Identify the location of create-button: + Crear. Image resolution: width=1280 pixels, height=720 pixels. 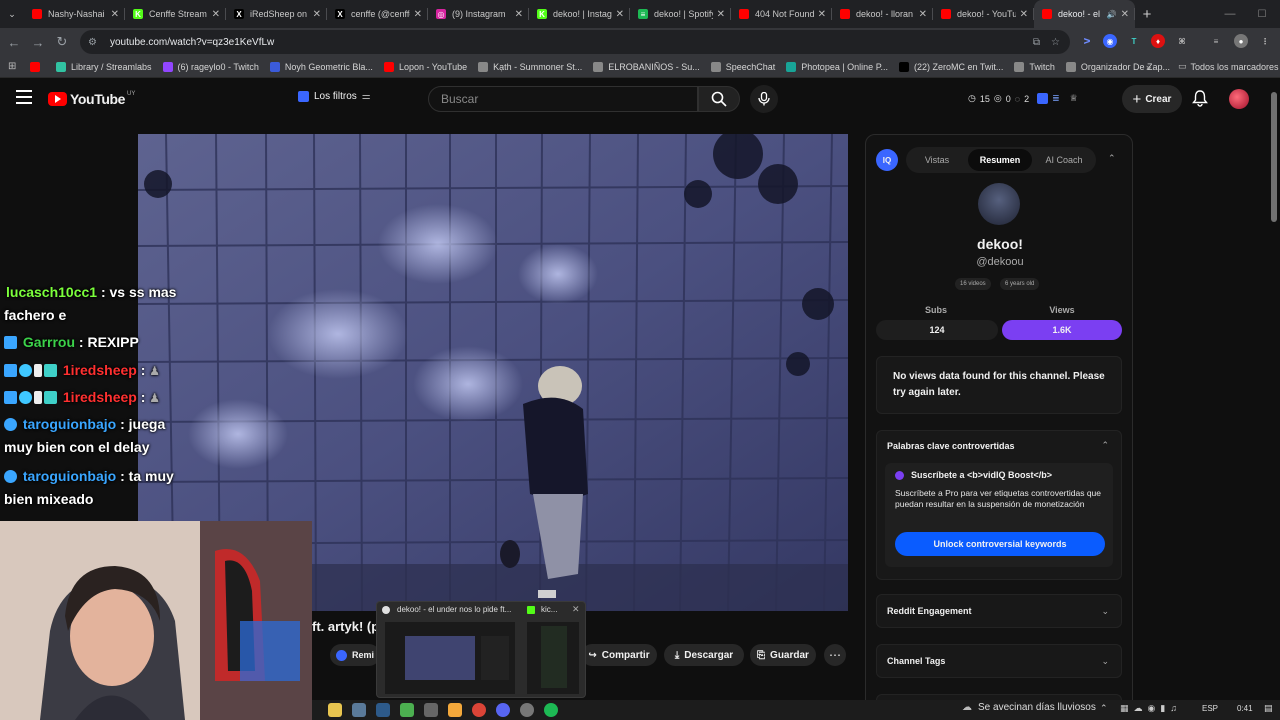
(1152, 99).